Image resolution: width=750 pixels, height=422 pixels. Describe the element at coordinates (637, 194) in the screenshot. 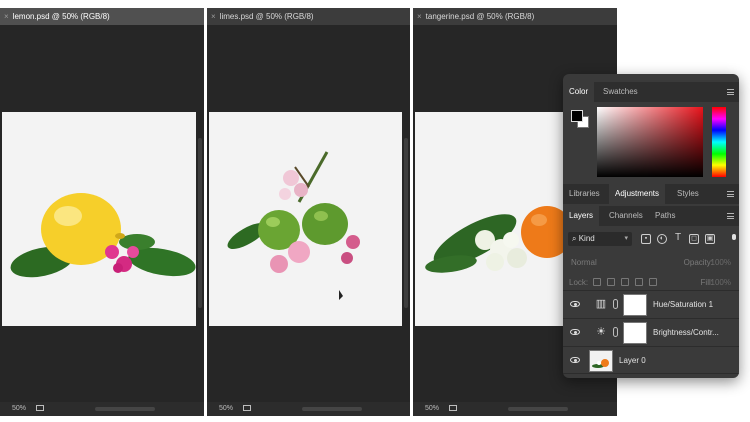

I see `tab-adjustments: Adjustments` at that location.